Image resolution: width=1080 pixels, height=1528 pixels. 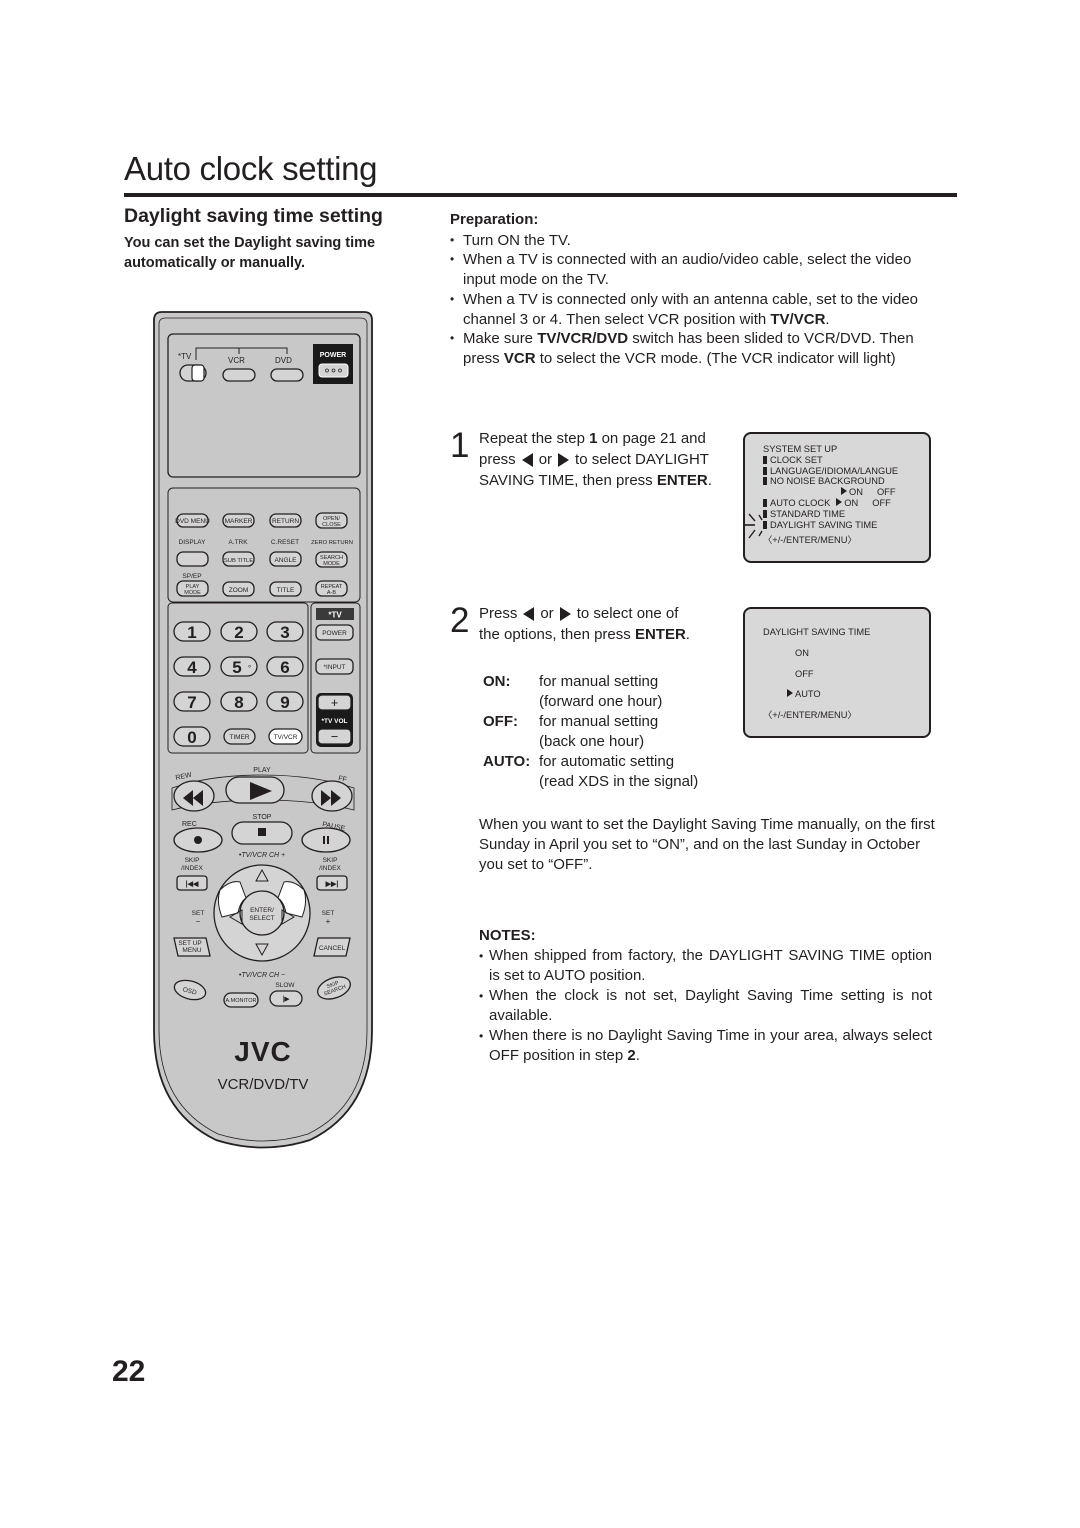 What do you see at coordinates (193, 542) in the screenshot?
I see `display-label: DISPLAY` at bounding box center [193, 542].